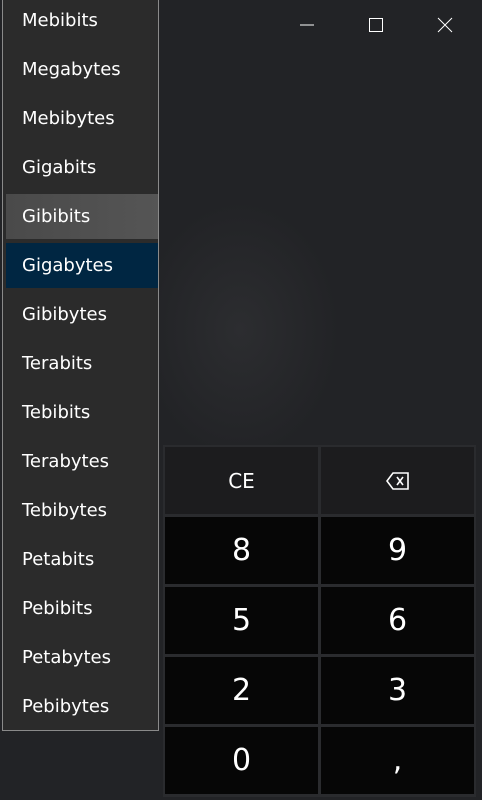 This screenshot has height=800, width=482. Describe the element at coordinates (60, 20) in the screenshot. I see `unit-option-label: Mebibits` at that location.